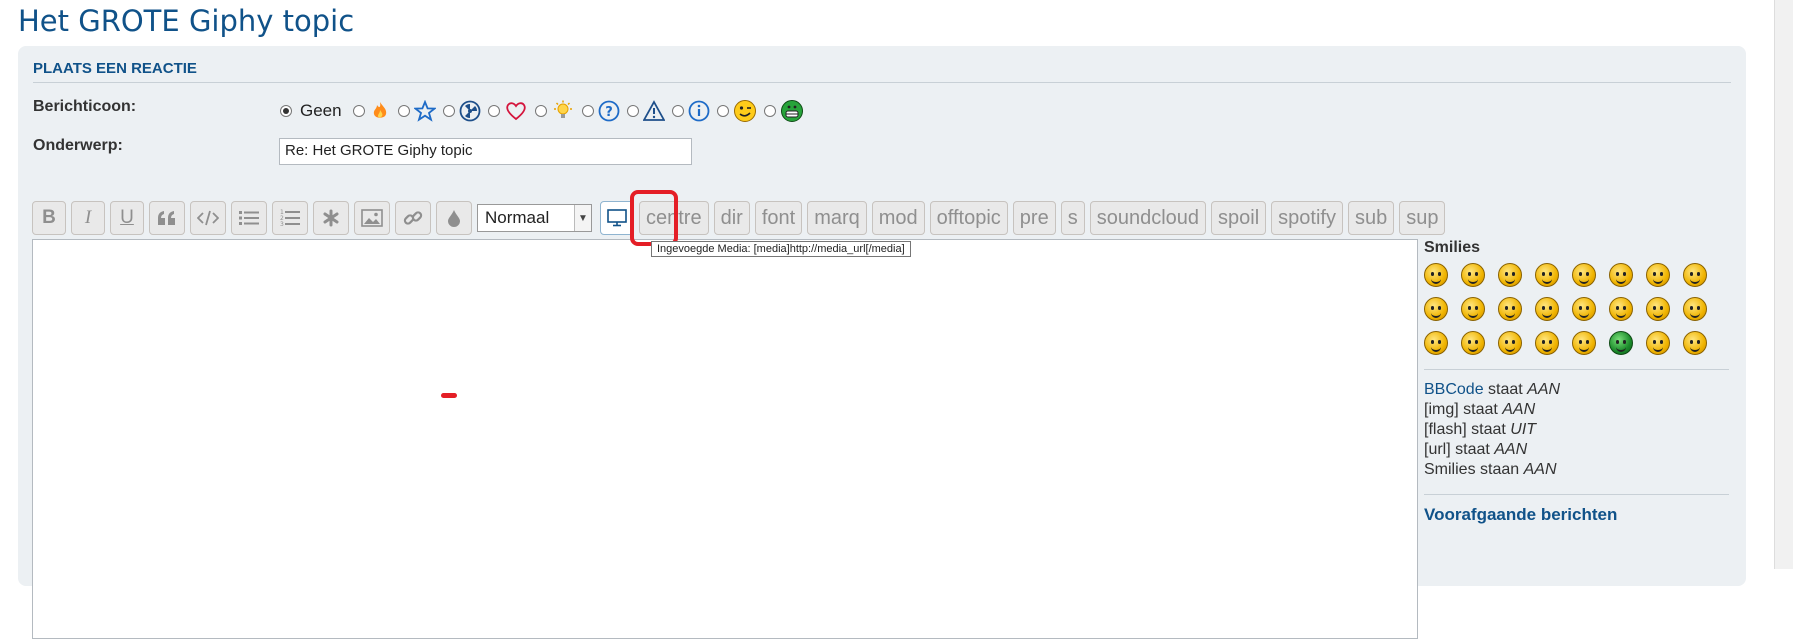  I want to click on radio-none, so click(286, 111).